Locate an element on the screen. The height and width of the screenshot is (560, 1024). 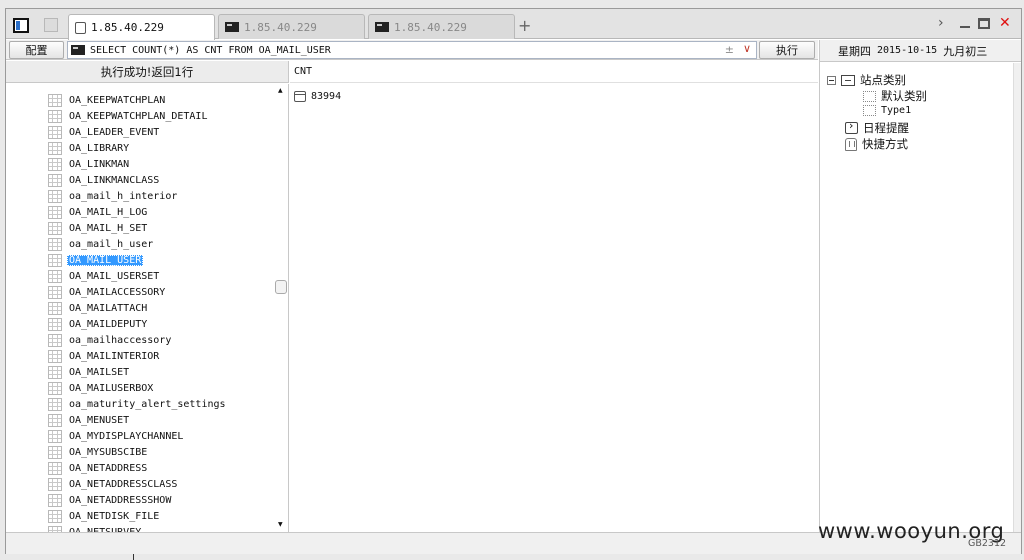
table-name: OA_NETDISK_FILE is located at coordinates (114, 516).